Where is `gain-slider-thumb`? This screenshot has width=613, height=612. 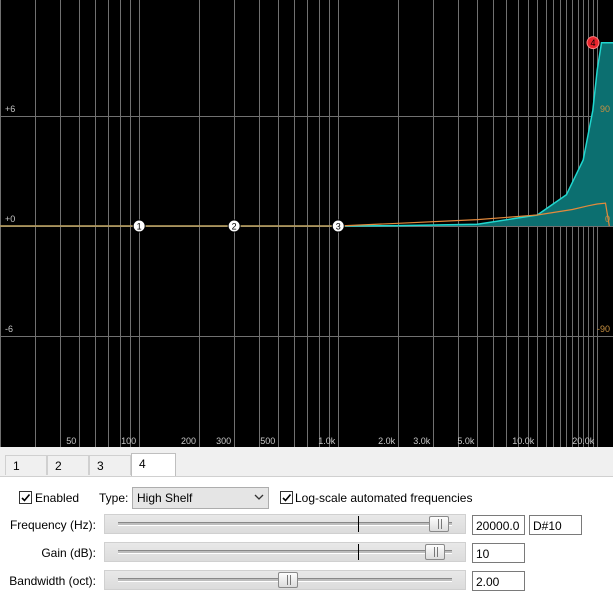 gain-slider-thumb is located at coordinates (435, 552).